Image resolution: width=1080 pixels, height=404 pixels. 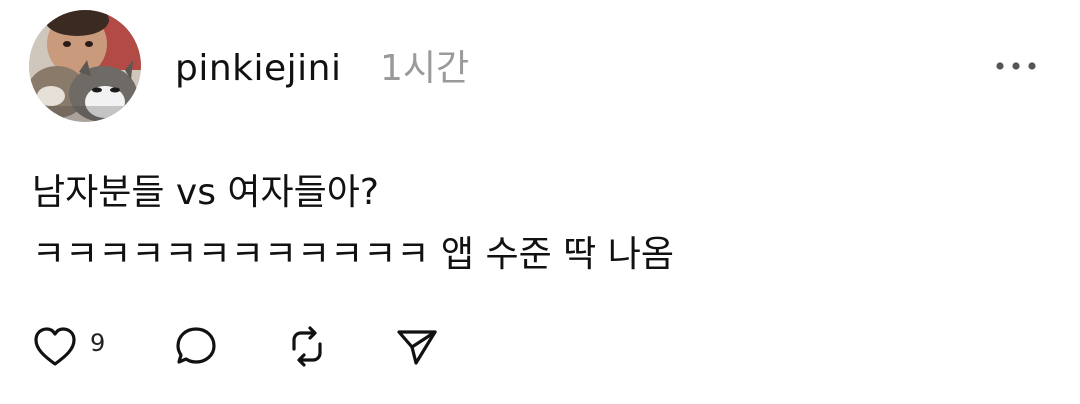 I want to click on avatar, so click(x=85, y=66).